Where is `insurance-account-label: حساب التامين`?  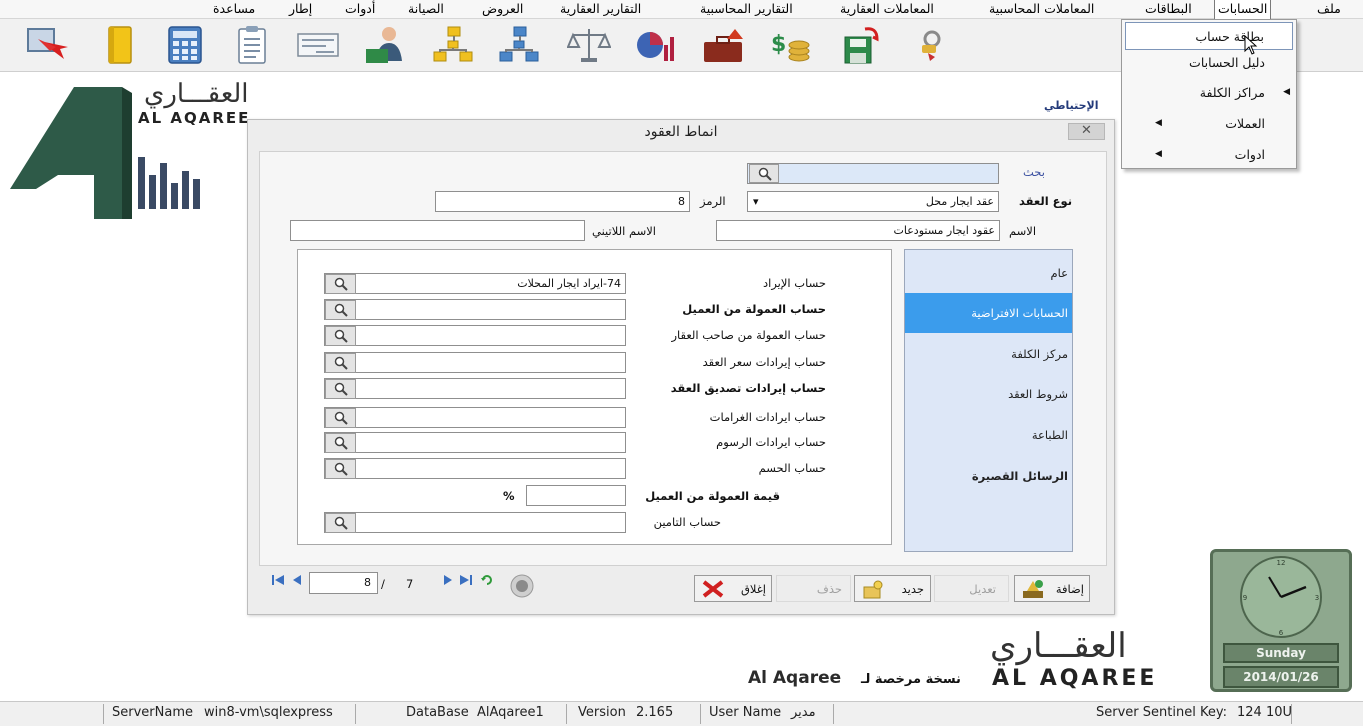
insurance-account-label: حساب التامين is located at coordinates (687, 522).